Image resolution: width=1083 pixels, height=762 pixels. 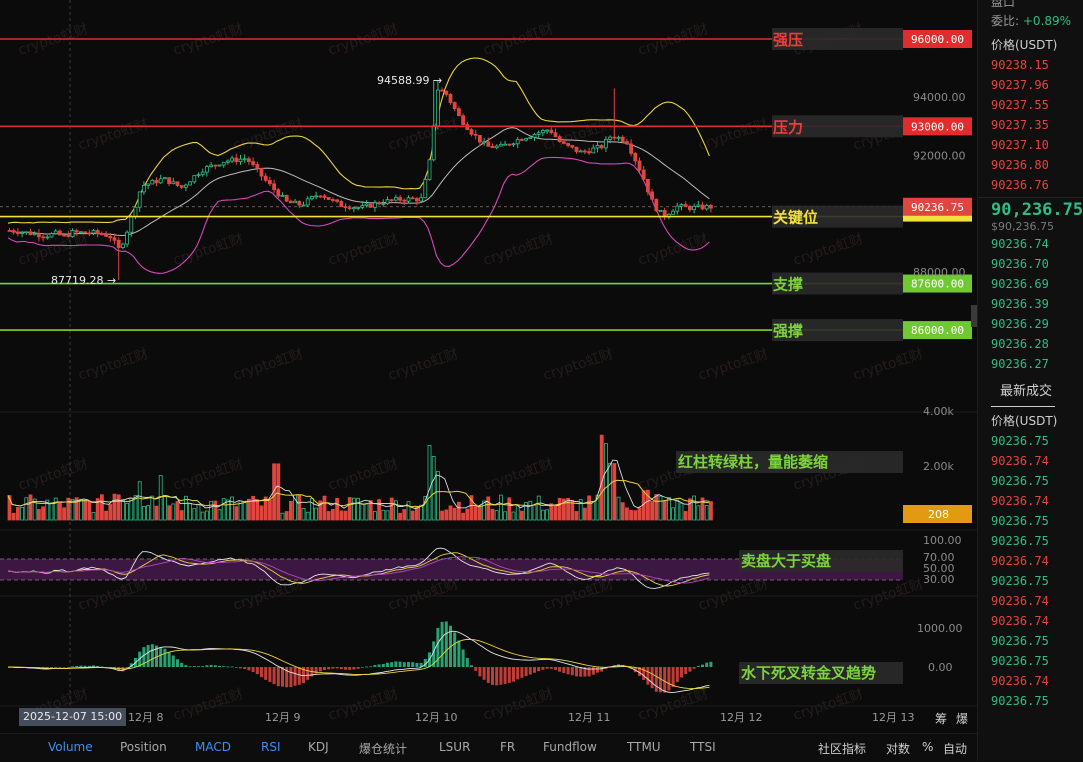 What do you see at coordinates (1030, 304) in the screenshot?
I see `bid-row: 90236.39` at bounding box center [1030, 304].